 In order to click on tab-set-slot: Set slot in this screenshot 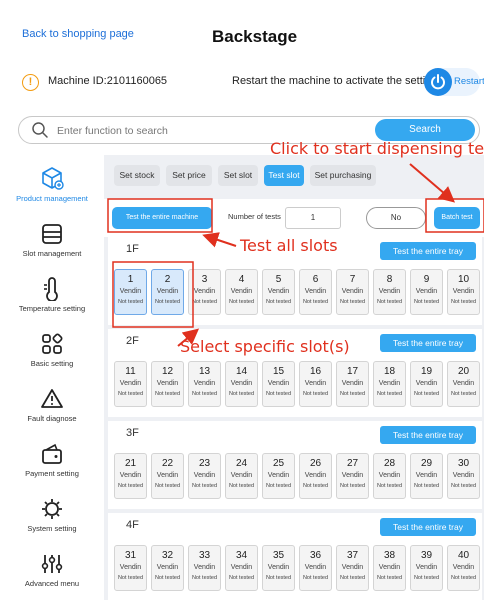, I will do `click(238, 175)`.